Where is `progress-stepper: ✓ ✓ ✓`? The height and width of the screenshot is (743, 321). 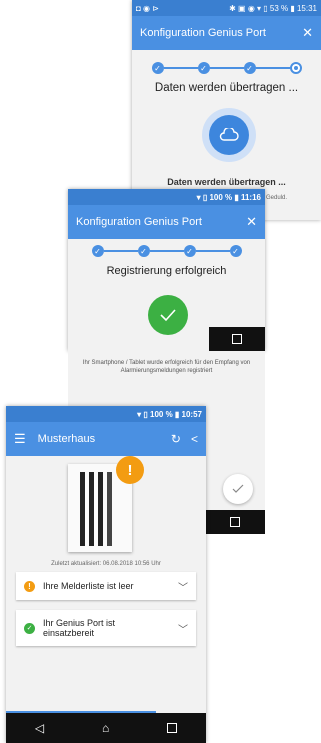 progress-stepper: ✓ ✓ ✓ is located at coordinates (226, 68).